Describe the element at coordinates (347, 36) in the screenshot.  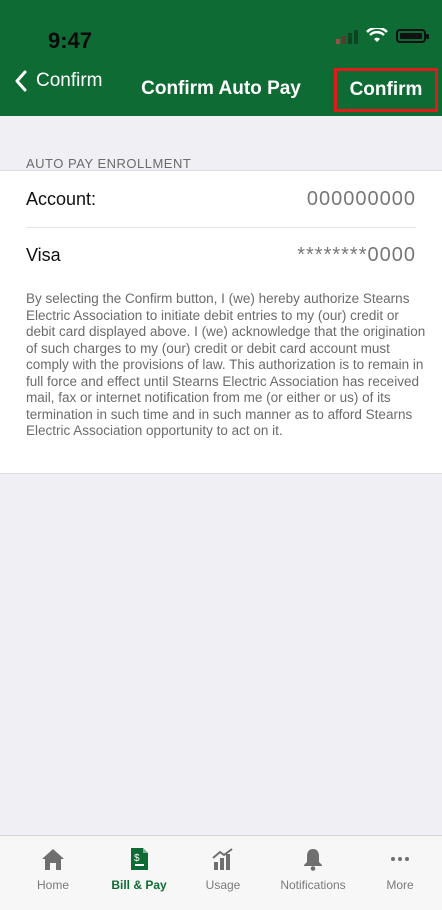
I see `signal-icon` at that location.